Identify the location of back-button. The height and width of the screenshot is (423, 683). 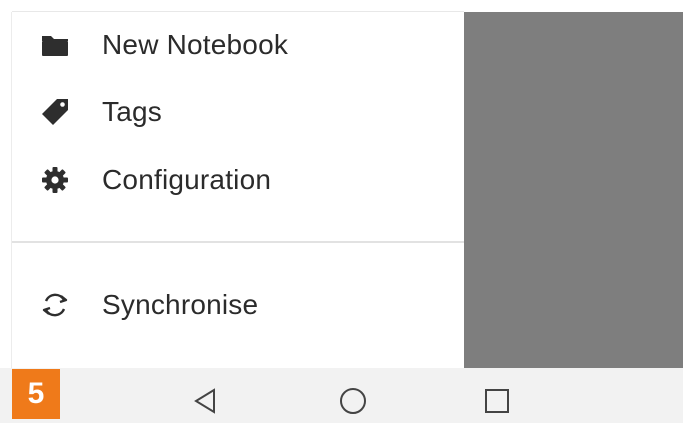
(205, 403).